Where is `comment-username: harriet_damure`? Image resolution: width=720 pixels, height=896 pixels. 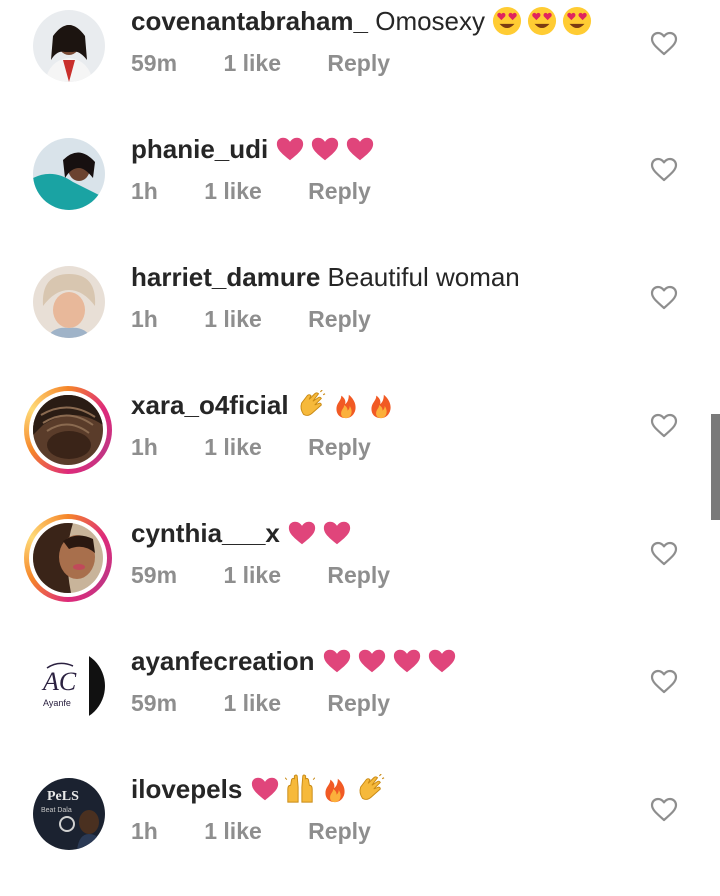
comment-username: harriet_damure is located at coordinates (225, 277).